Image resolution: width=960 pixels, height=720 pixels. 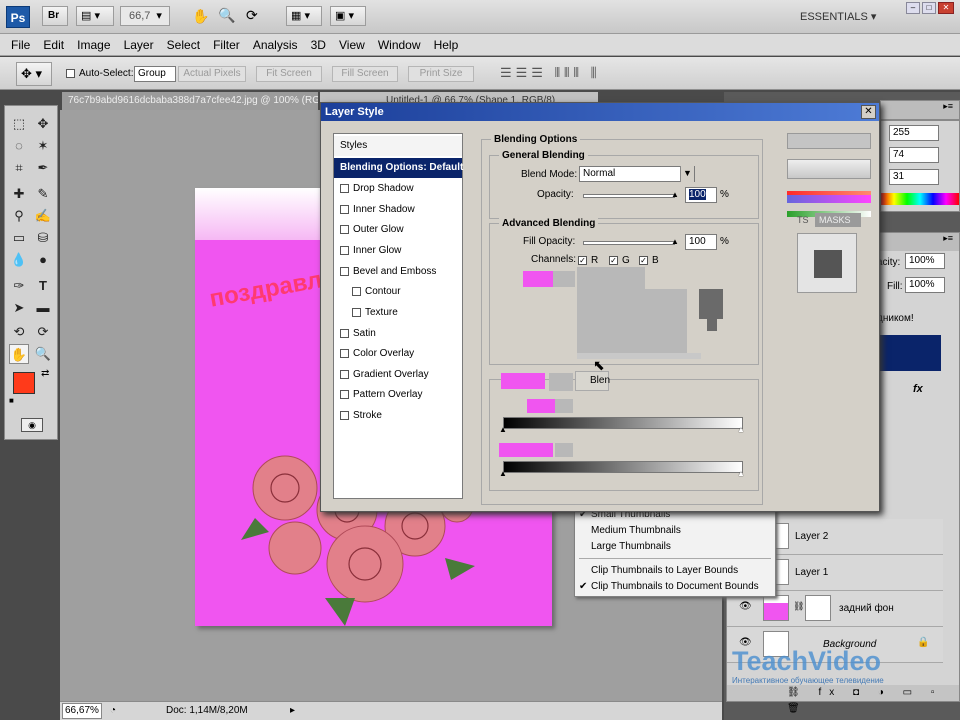 What do you see at coordinates (344, 333) in the screenshot?
I see `satin-checkbox` at bounding box center [344, 333].